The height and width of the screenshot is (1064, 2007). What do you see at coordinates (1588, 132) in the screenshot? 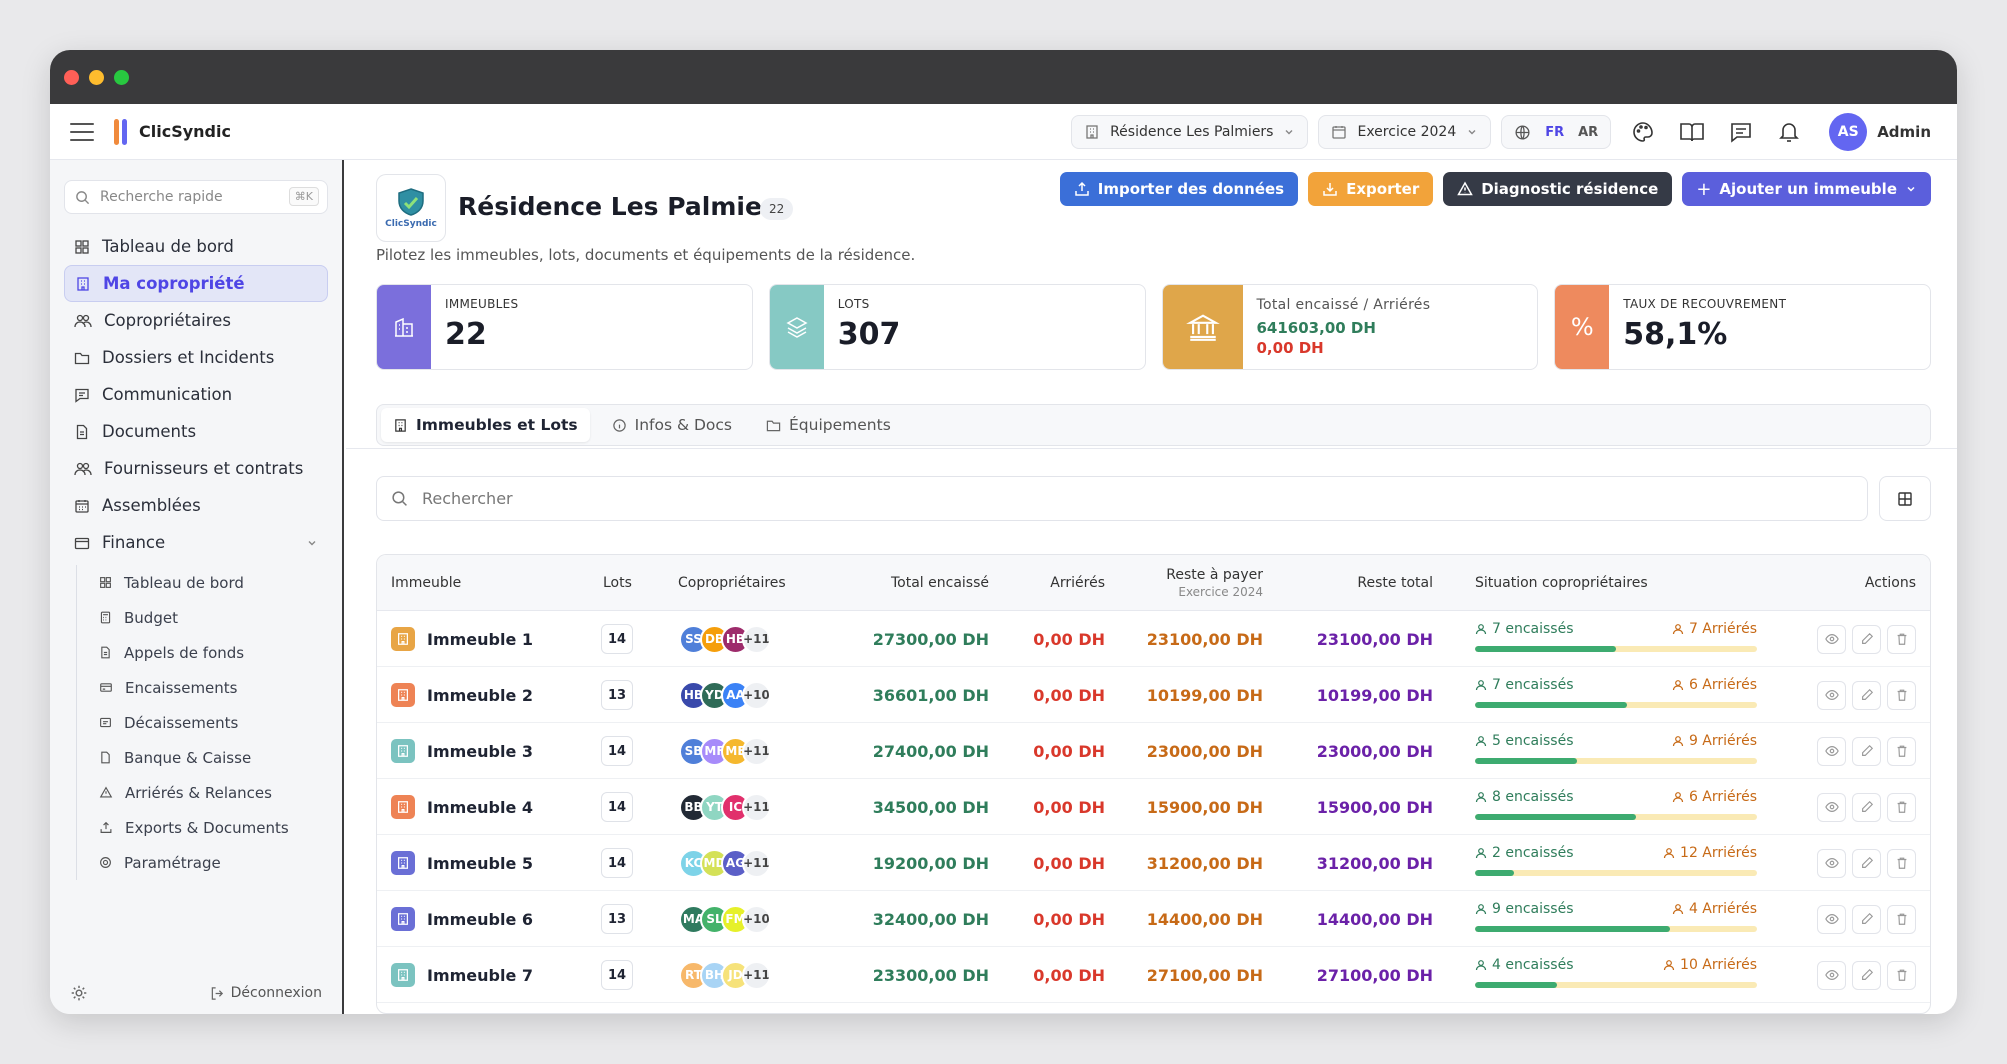
I see `lang-ar-button: AR` at bounding box center [1588, 132].